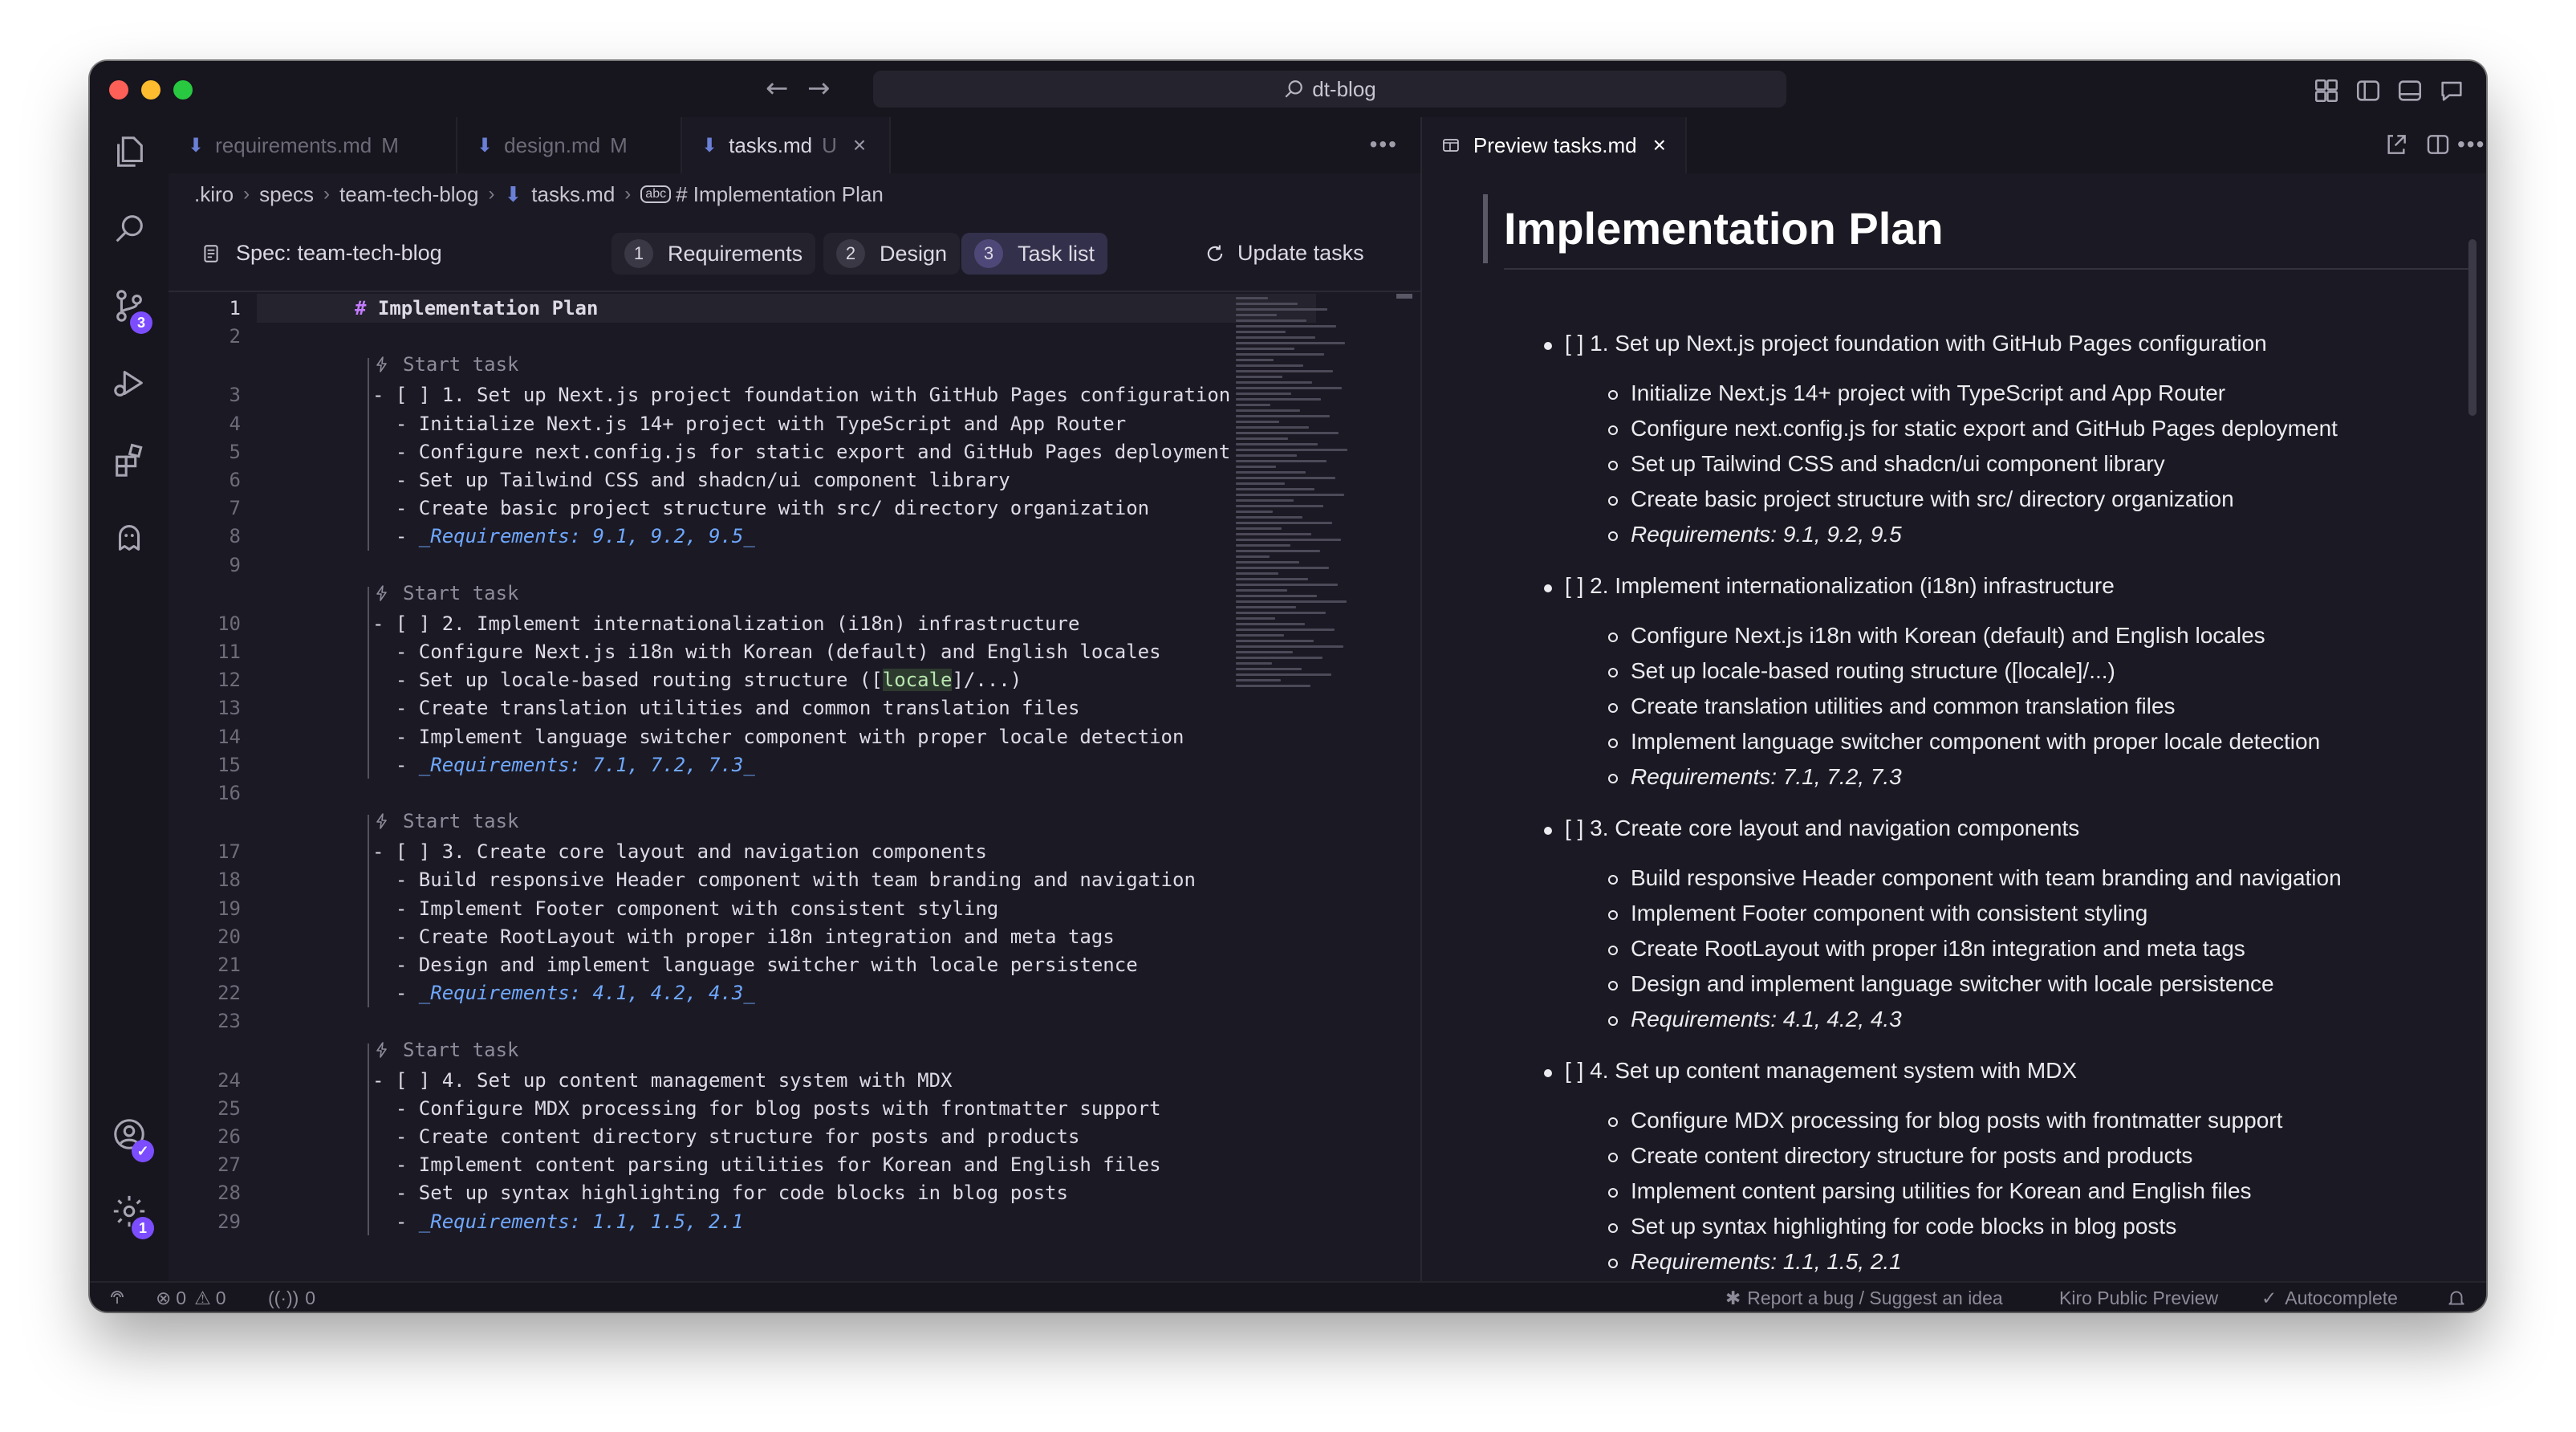 The image size is (2576, 1432). What do you see at coordinates (587, 993) in the screenshot?
I see `requirements-ref: _Requirements: 4.1, 4.2, 4.3_` at bounding box center [587, 993].